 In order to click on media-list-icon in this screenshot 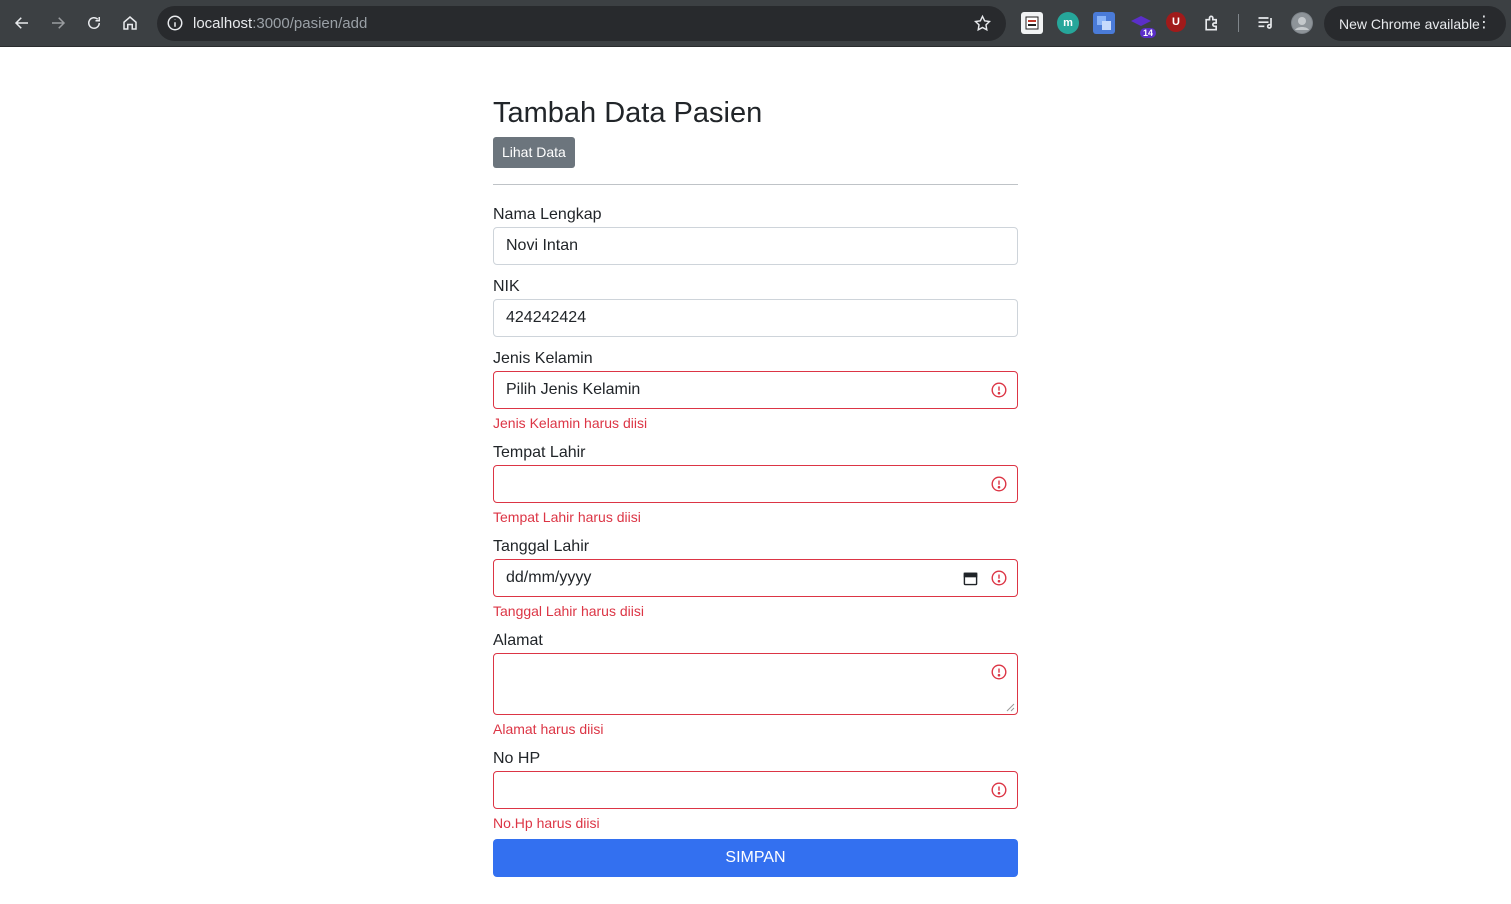, I will do `click(1265, 23)`.